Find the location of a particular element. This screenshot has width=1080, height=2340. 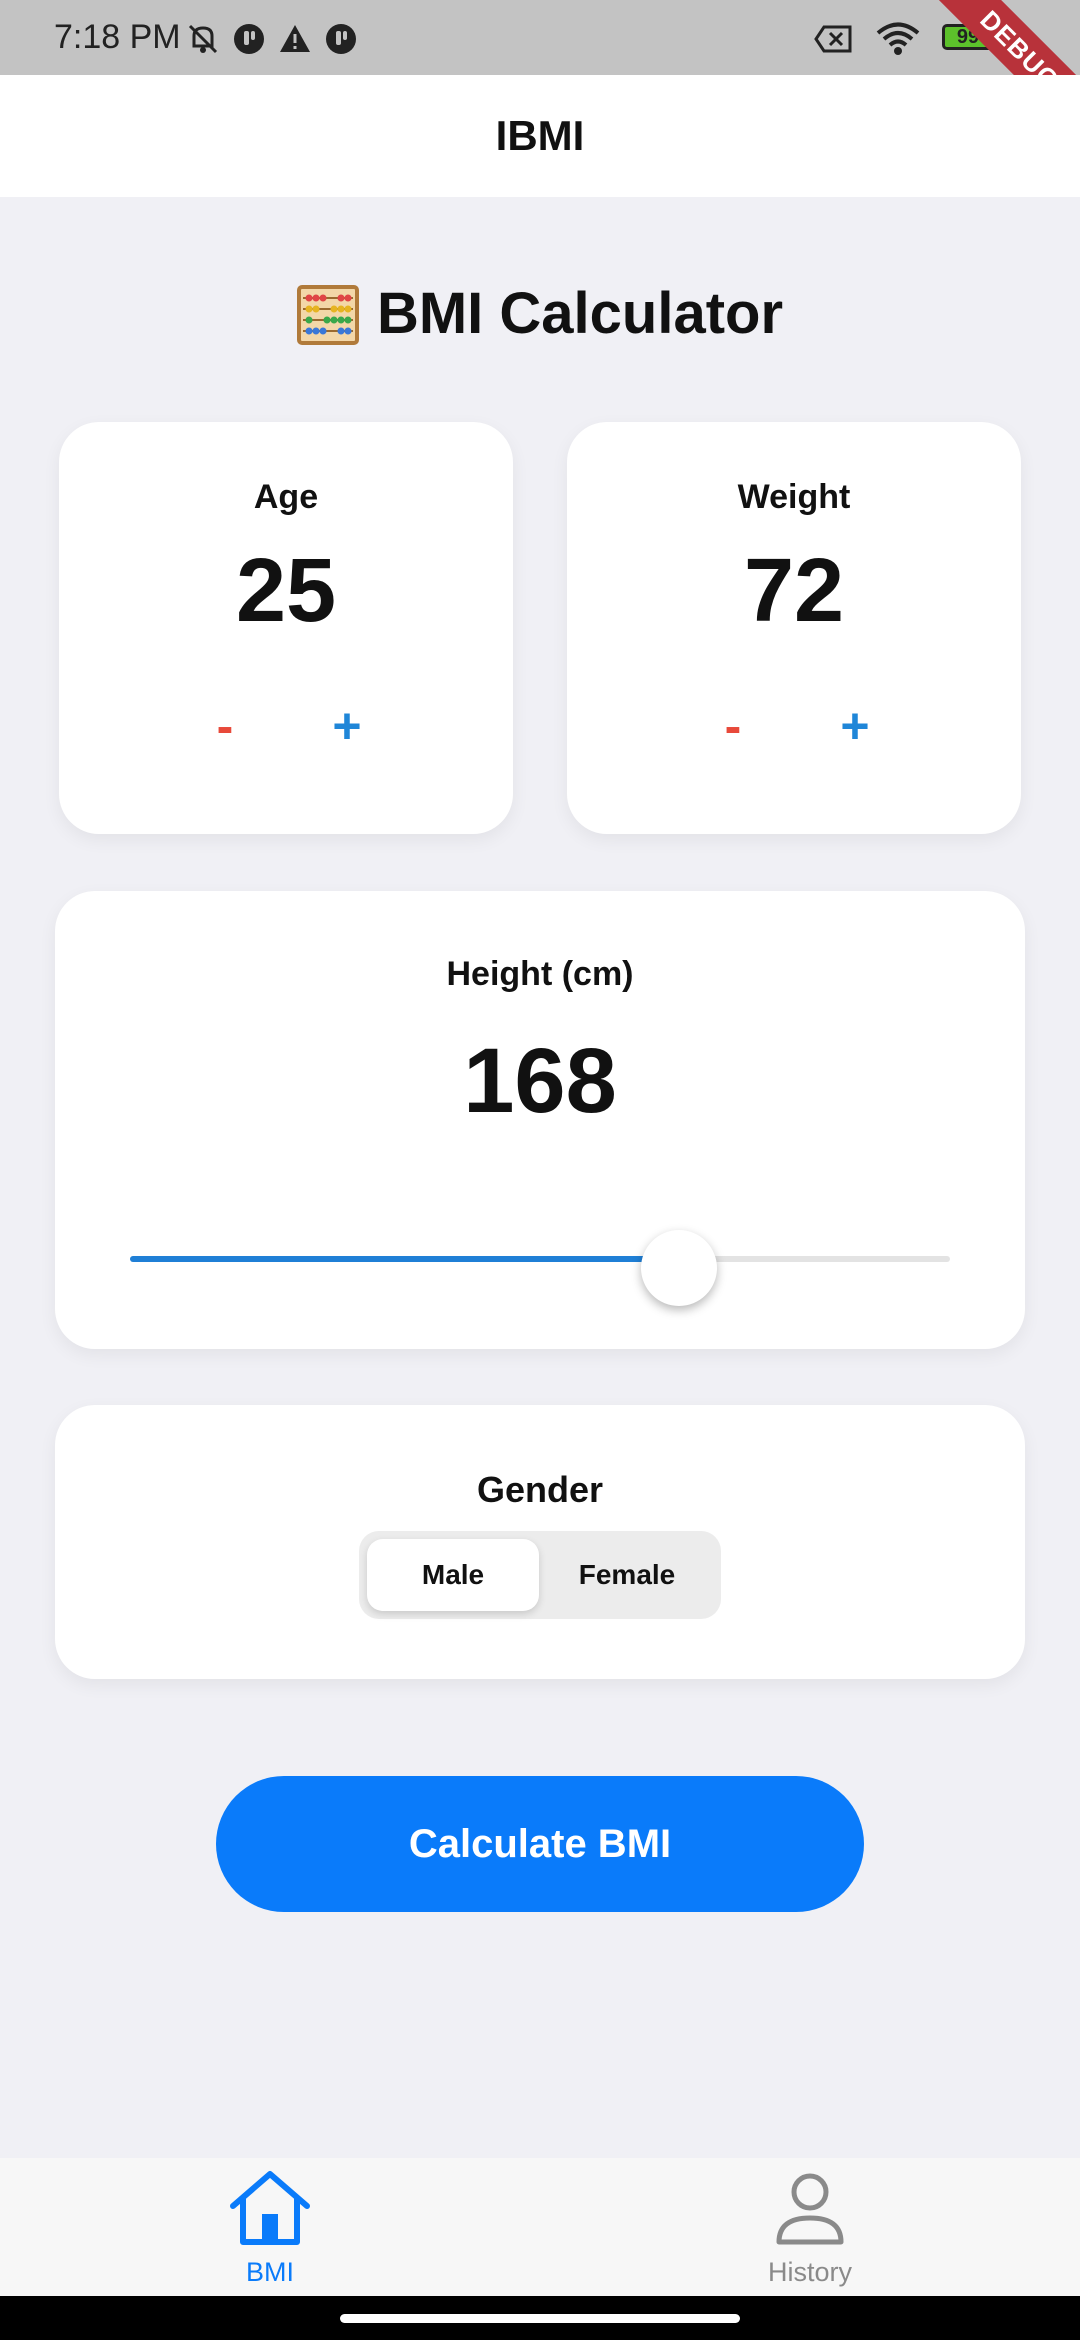

gender-segmented-control: Male Female is located at coordinates (540, 1575).